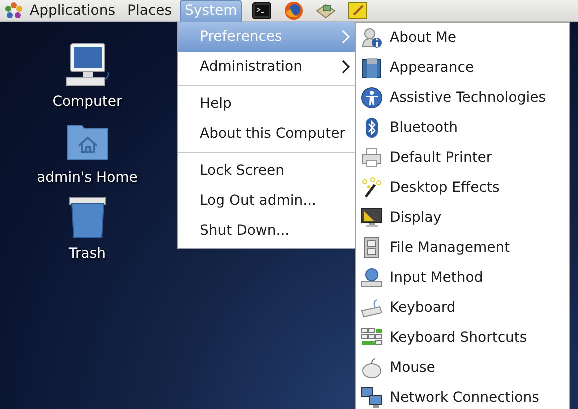 Image resolution: width=578 pixels, height=409 pixels. What do you see at coordinates (465, 398) in the screenshot?
I see `menu-item-label: Network Connections` at bounding box center [465, 398].